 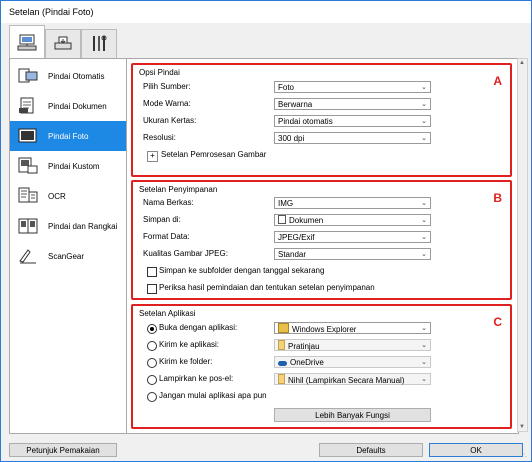 I want to click on save-location-label: Simpan di:, so click(x=162, y=219).